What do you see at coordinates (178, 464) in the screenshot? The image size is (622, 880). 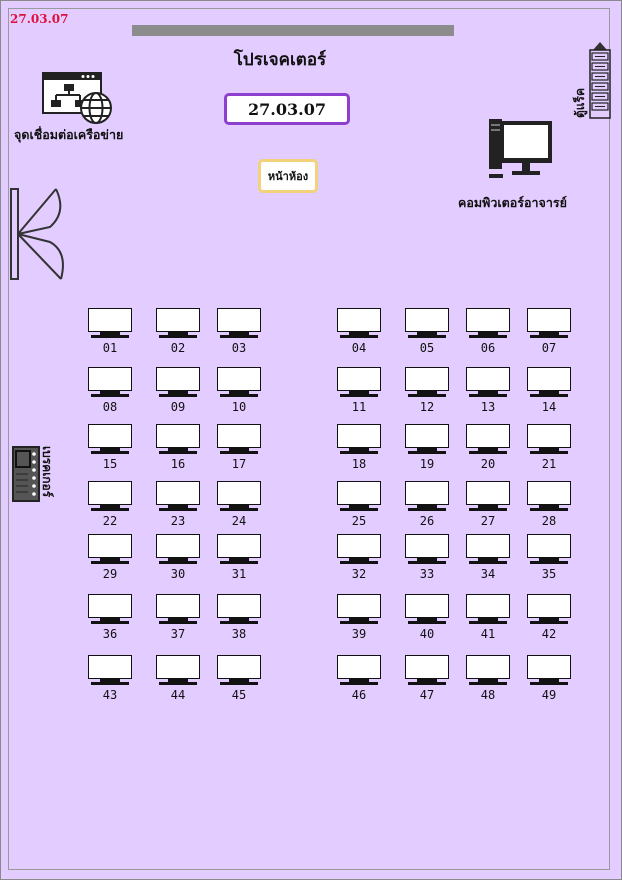 I see `computer-number: 16` at bounding box center [178, 464].